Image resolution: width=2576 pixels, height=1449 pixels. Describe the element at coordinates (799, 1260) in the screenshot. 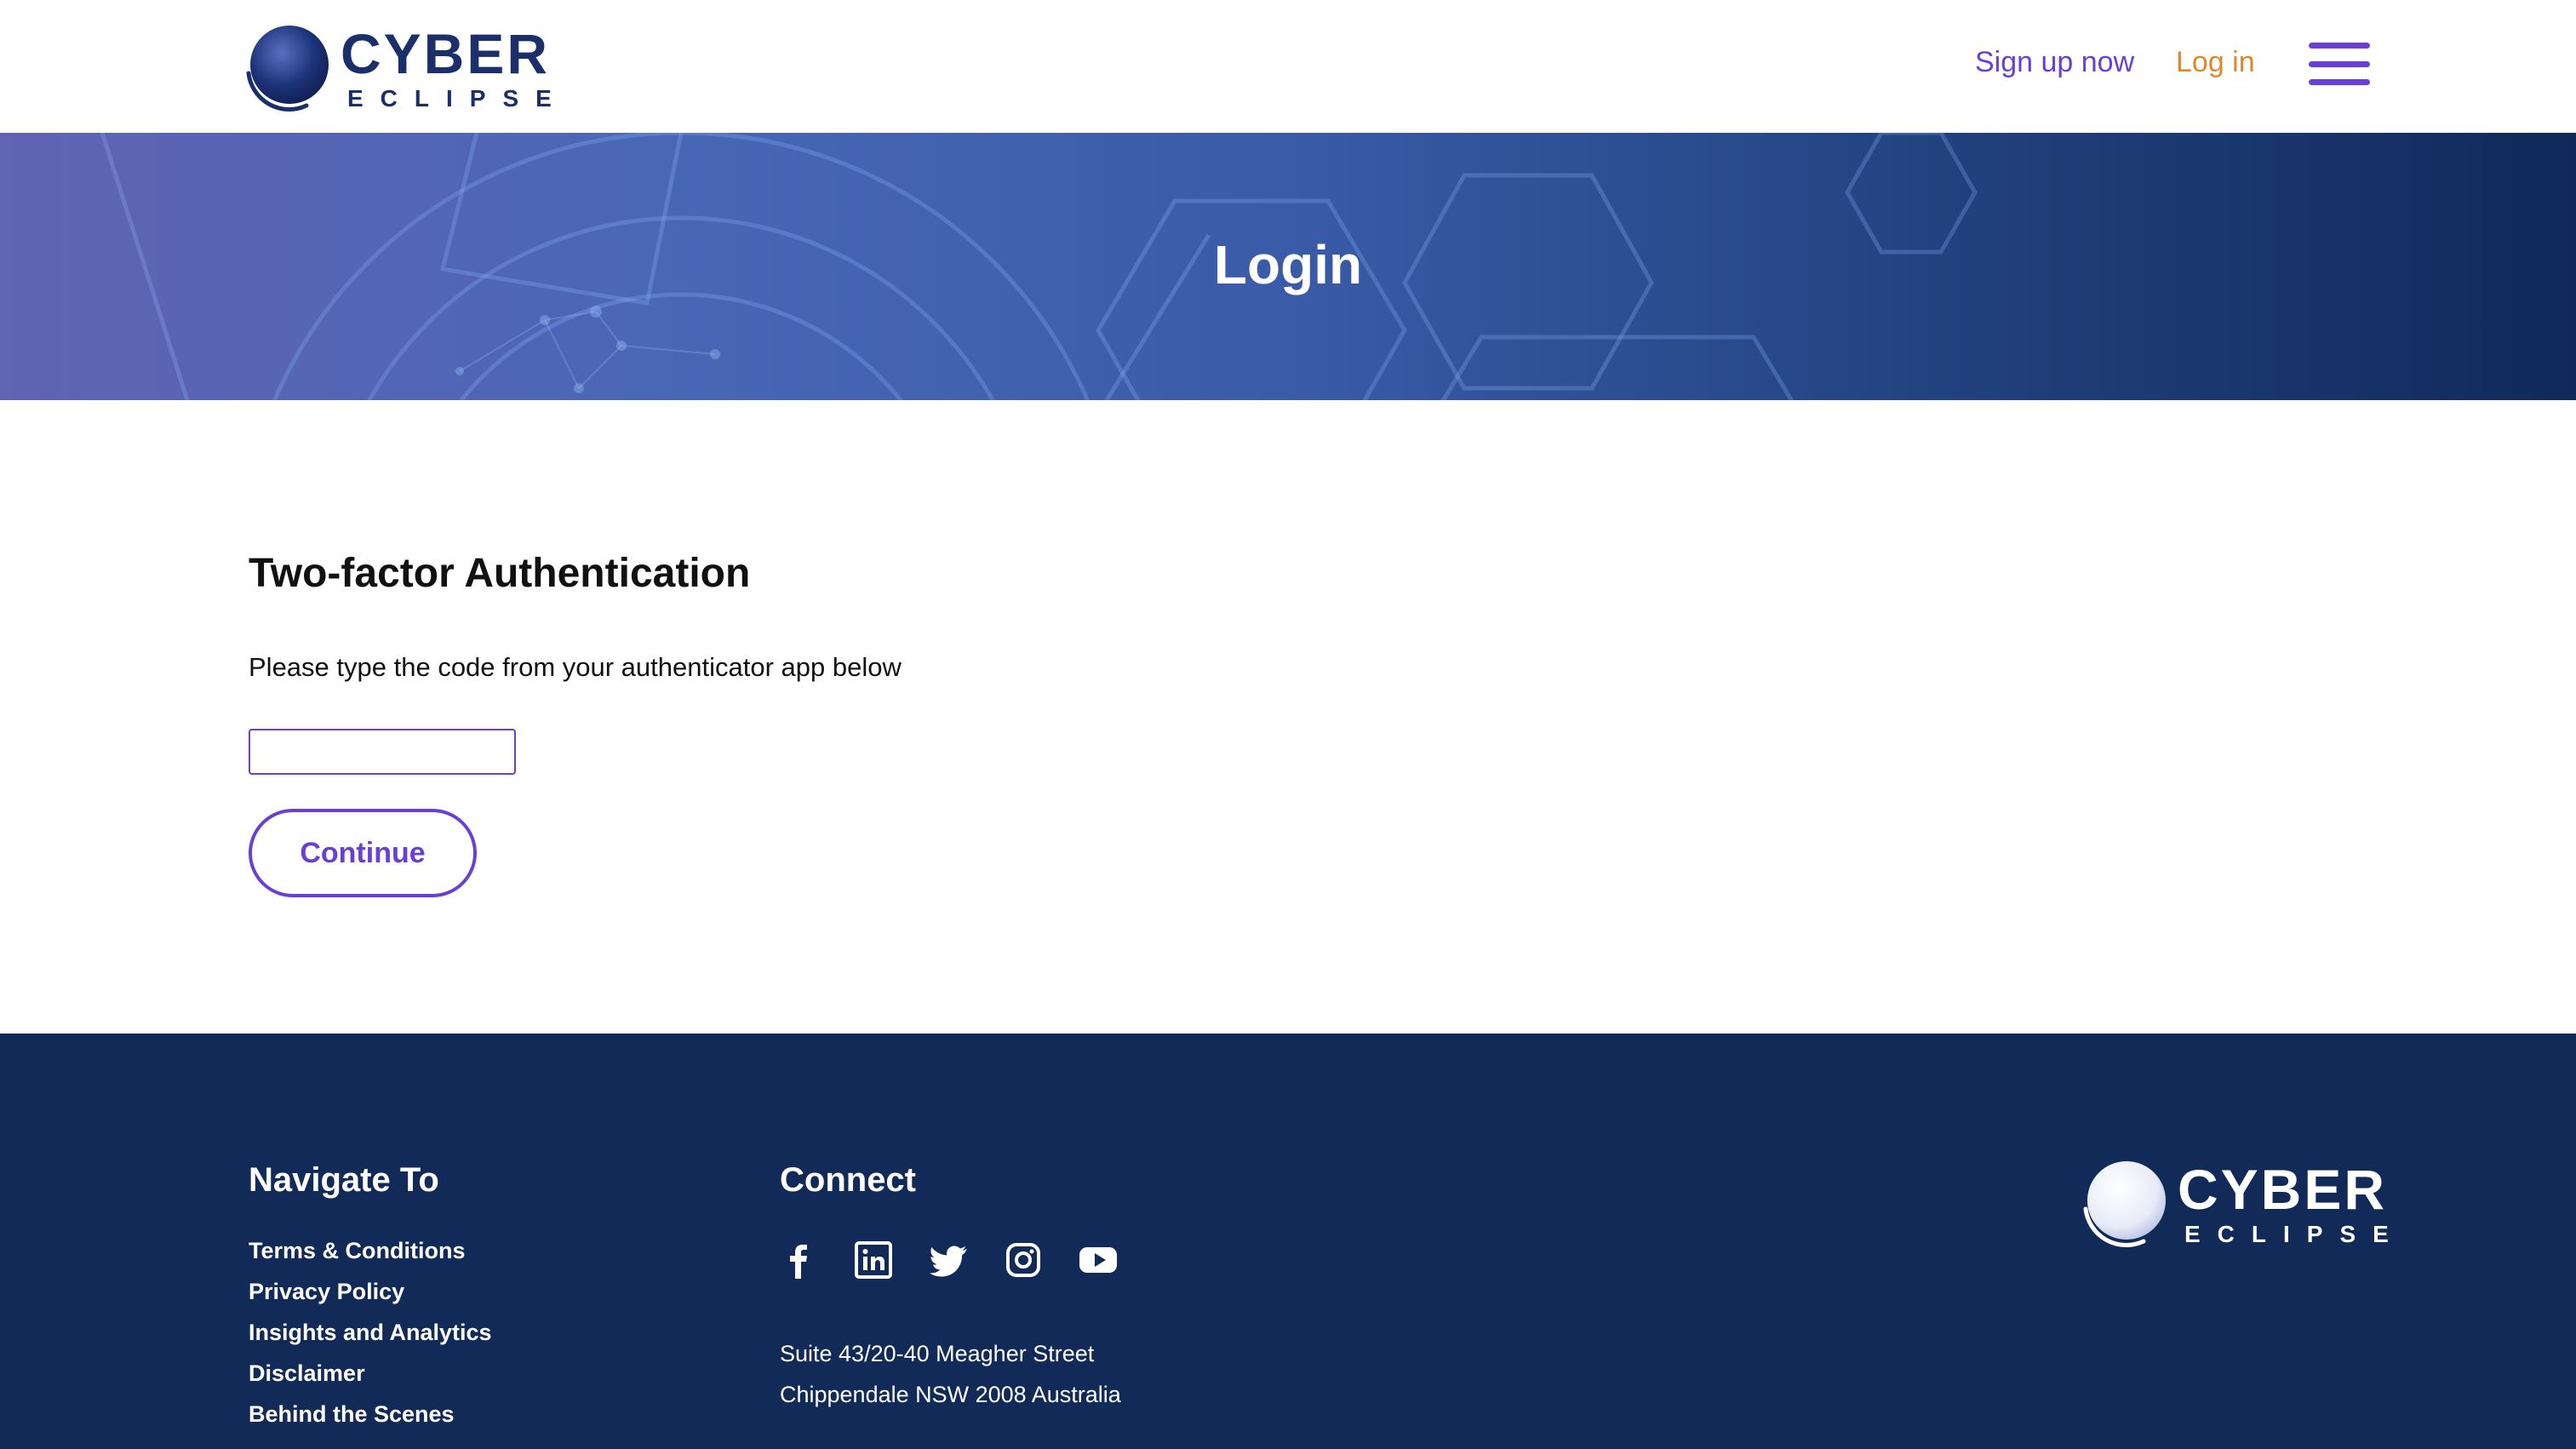

I see `facebook-icon` at that location.